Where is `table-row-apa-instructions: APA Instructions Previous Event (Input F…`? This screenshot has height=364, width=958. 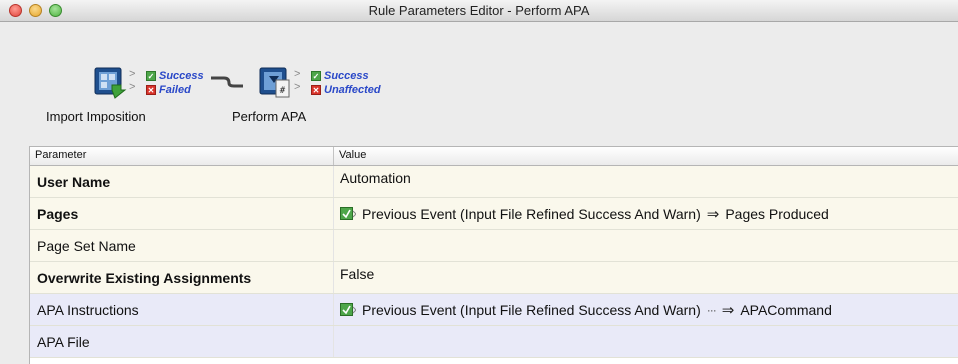
table-row-apa-instructions: APA Instructions Previous Event (Input F… is located at coordinates (494, 310).